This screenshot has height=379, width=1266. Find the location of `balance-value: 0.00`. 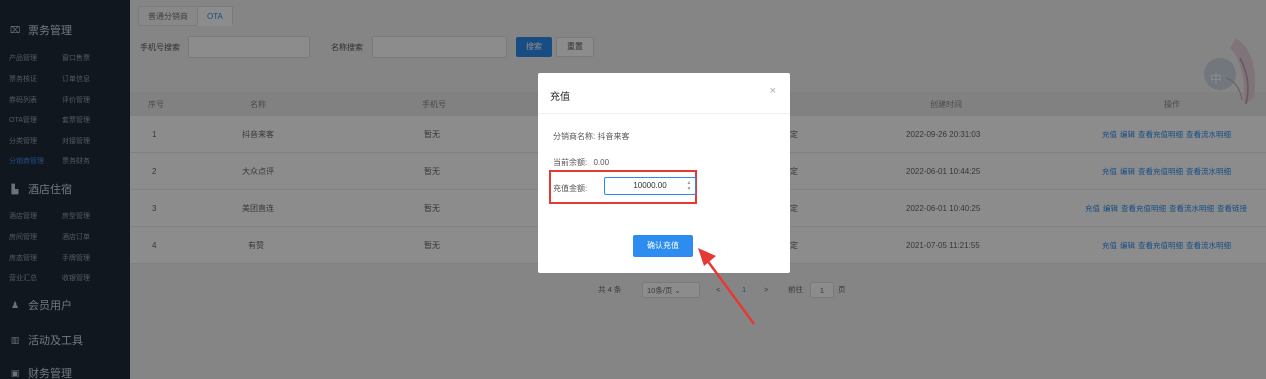

balance-value: 0.00 is located at coordinates (601, 162).